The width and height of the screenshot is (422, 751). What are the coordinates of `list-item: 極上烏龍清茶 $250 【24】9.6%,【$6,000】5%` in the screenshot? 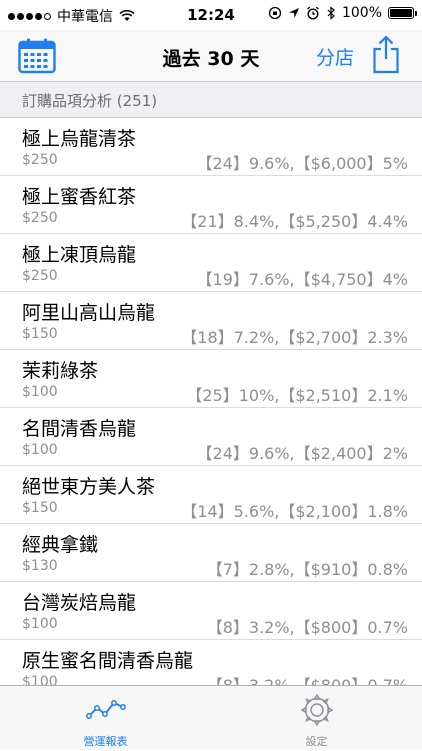 It's located at (211, 147).